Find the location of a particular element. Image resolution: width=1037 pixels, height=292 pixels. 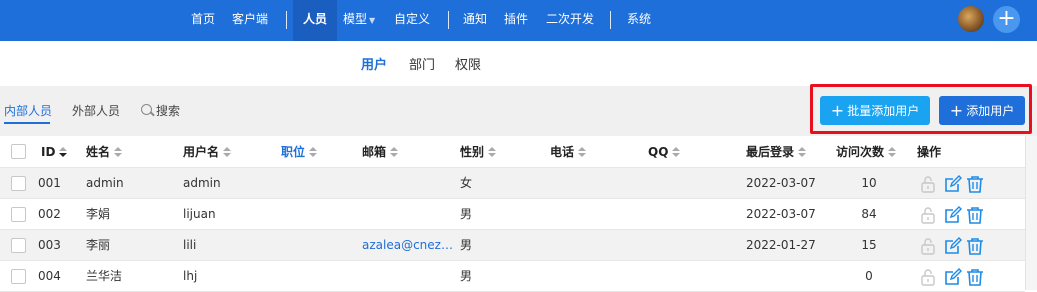

col-username: 用户名 is located at coordinates (207, 151).